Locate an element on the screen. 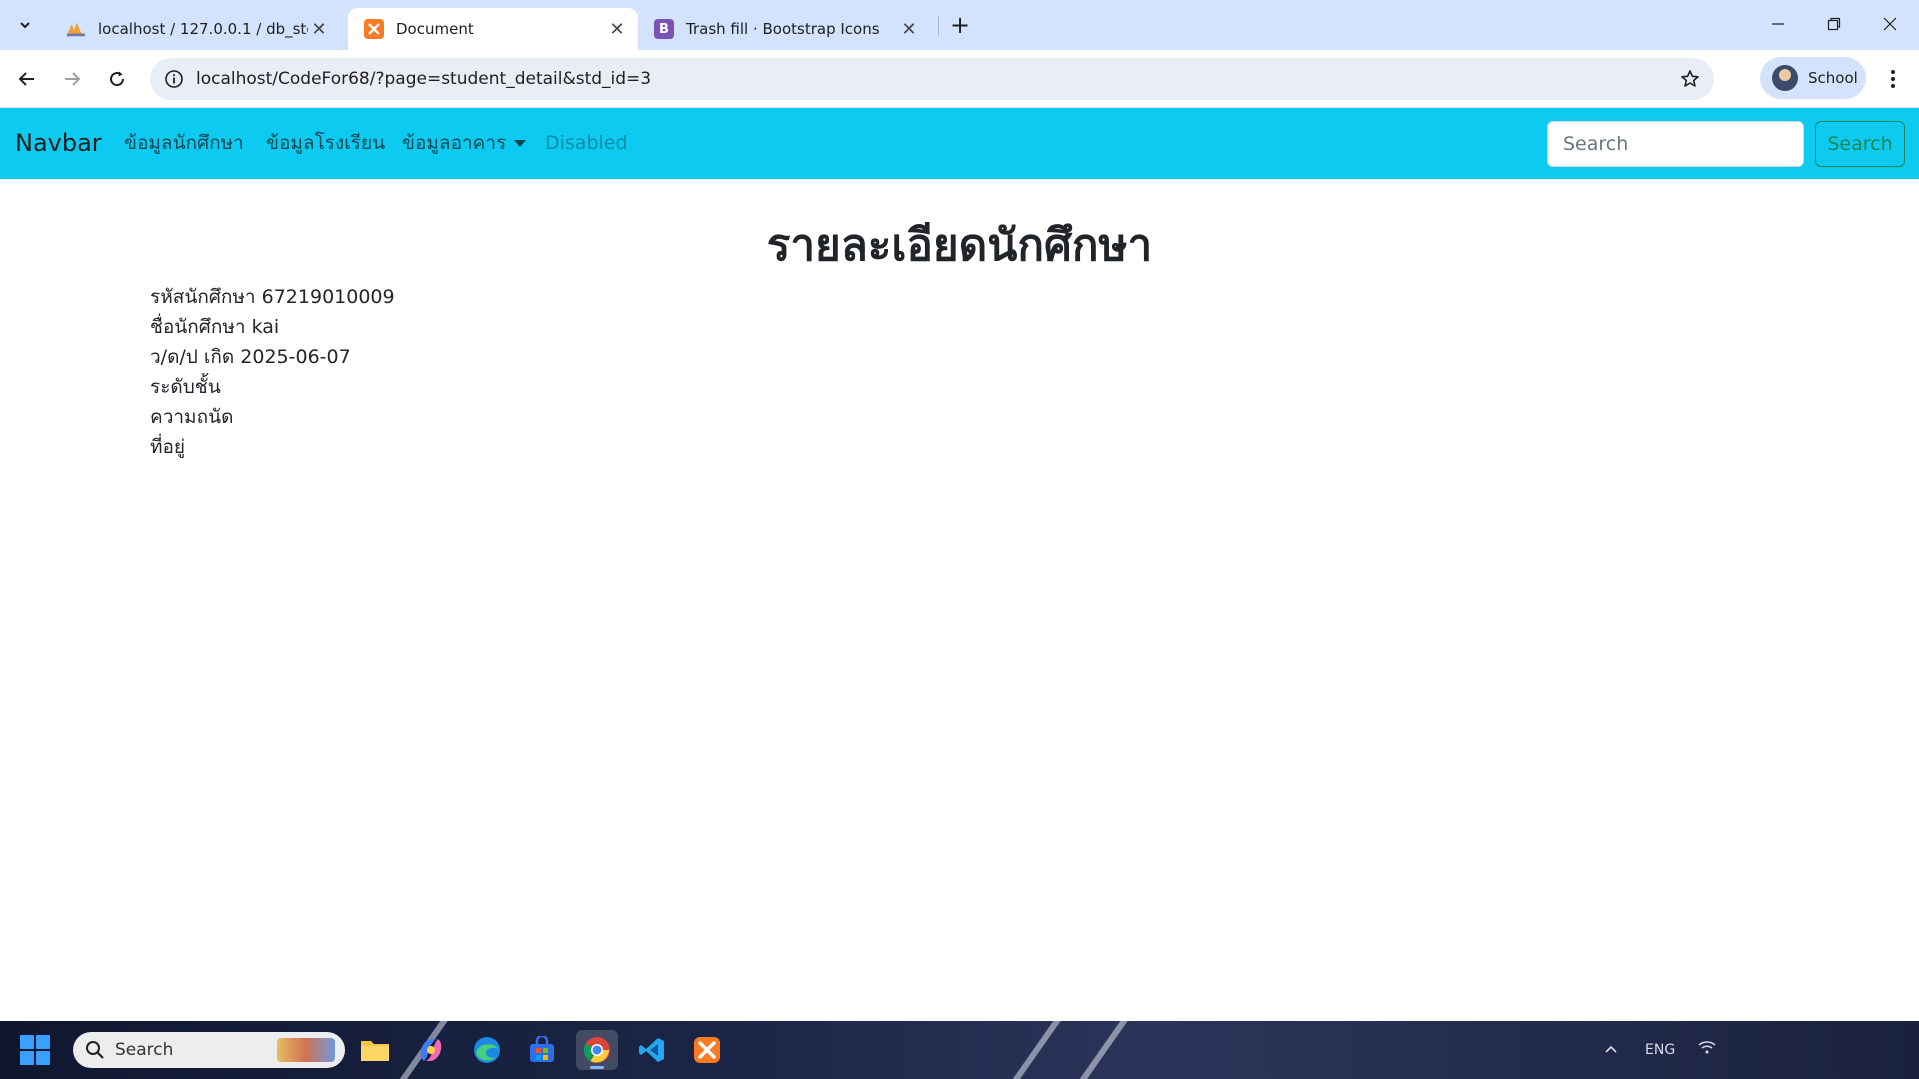  minimize-button is located at coordinates (1778, 24).